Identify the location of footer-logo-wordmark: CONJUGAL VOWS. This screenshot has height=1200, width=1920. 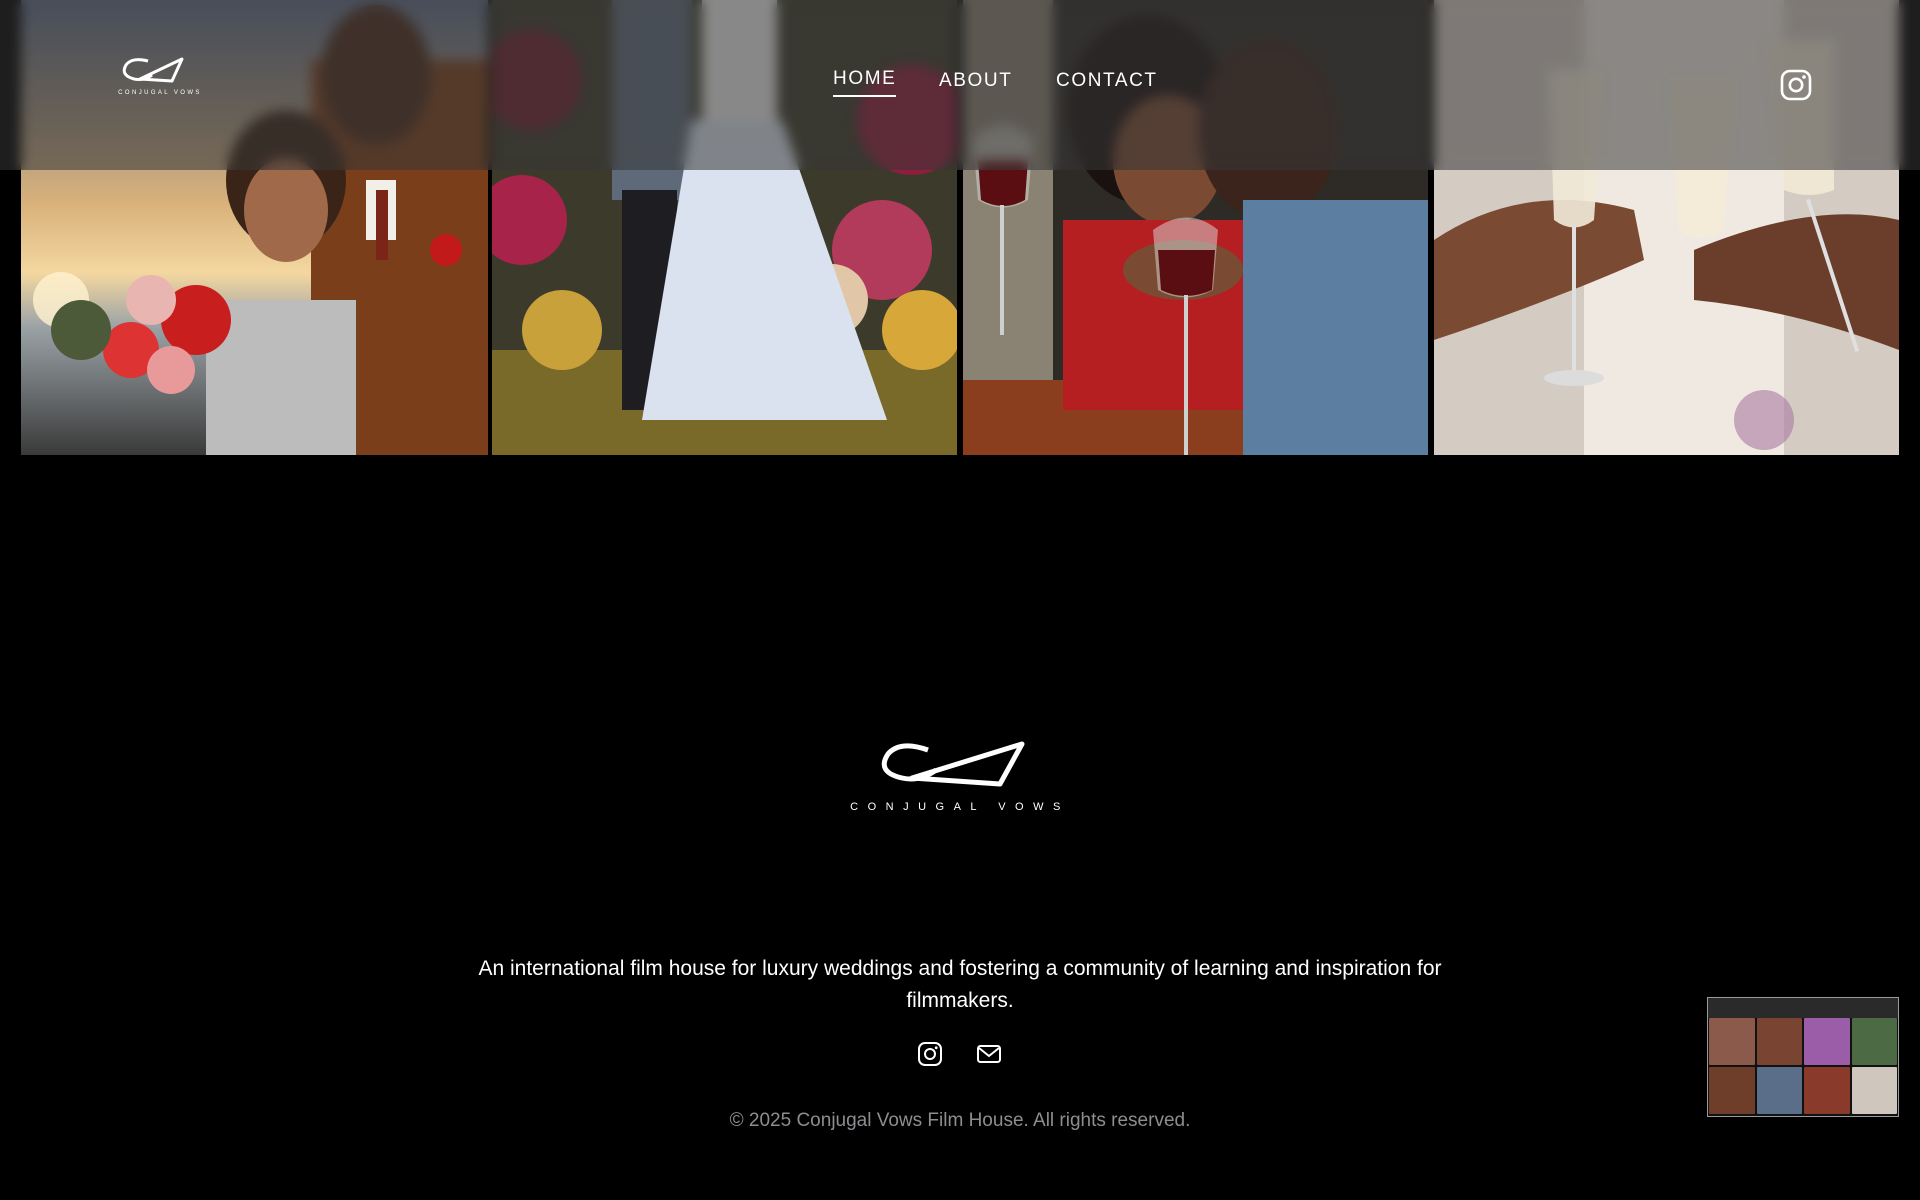
(960, 807).